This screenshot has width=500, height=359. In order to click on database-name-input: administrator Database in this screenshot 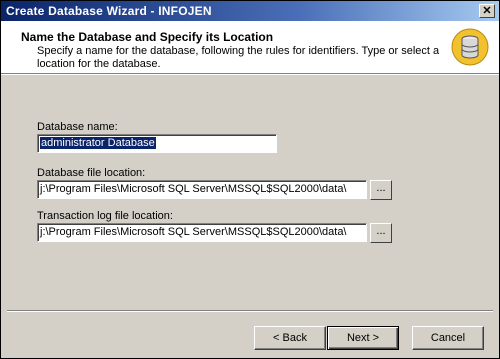, I will do `click(157, 143)`.